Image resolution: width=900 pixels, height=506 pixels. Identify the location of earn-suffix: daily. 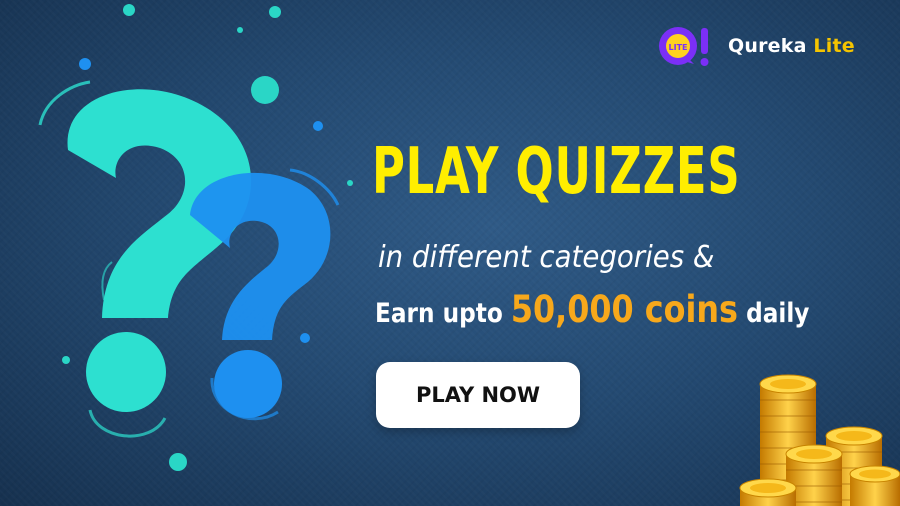
(778, 313).